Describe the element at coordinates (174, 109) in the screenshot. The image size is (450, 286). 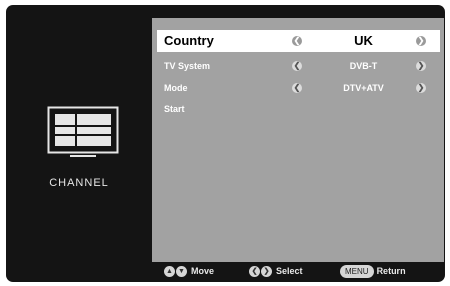
I see `menu-row-label: Start` at that location.